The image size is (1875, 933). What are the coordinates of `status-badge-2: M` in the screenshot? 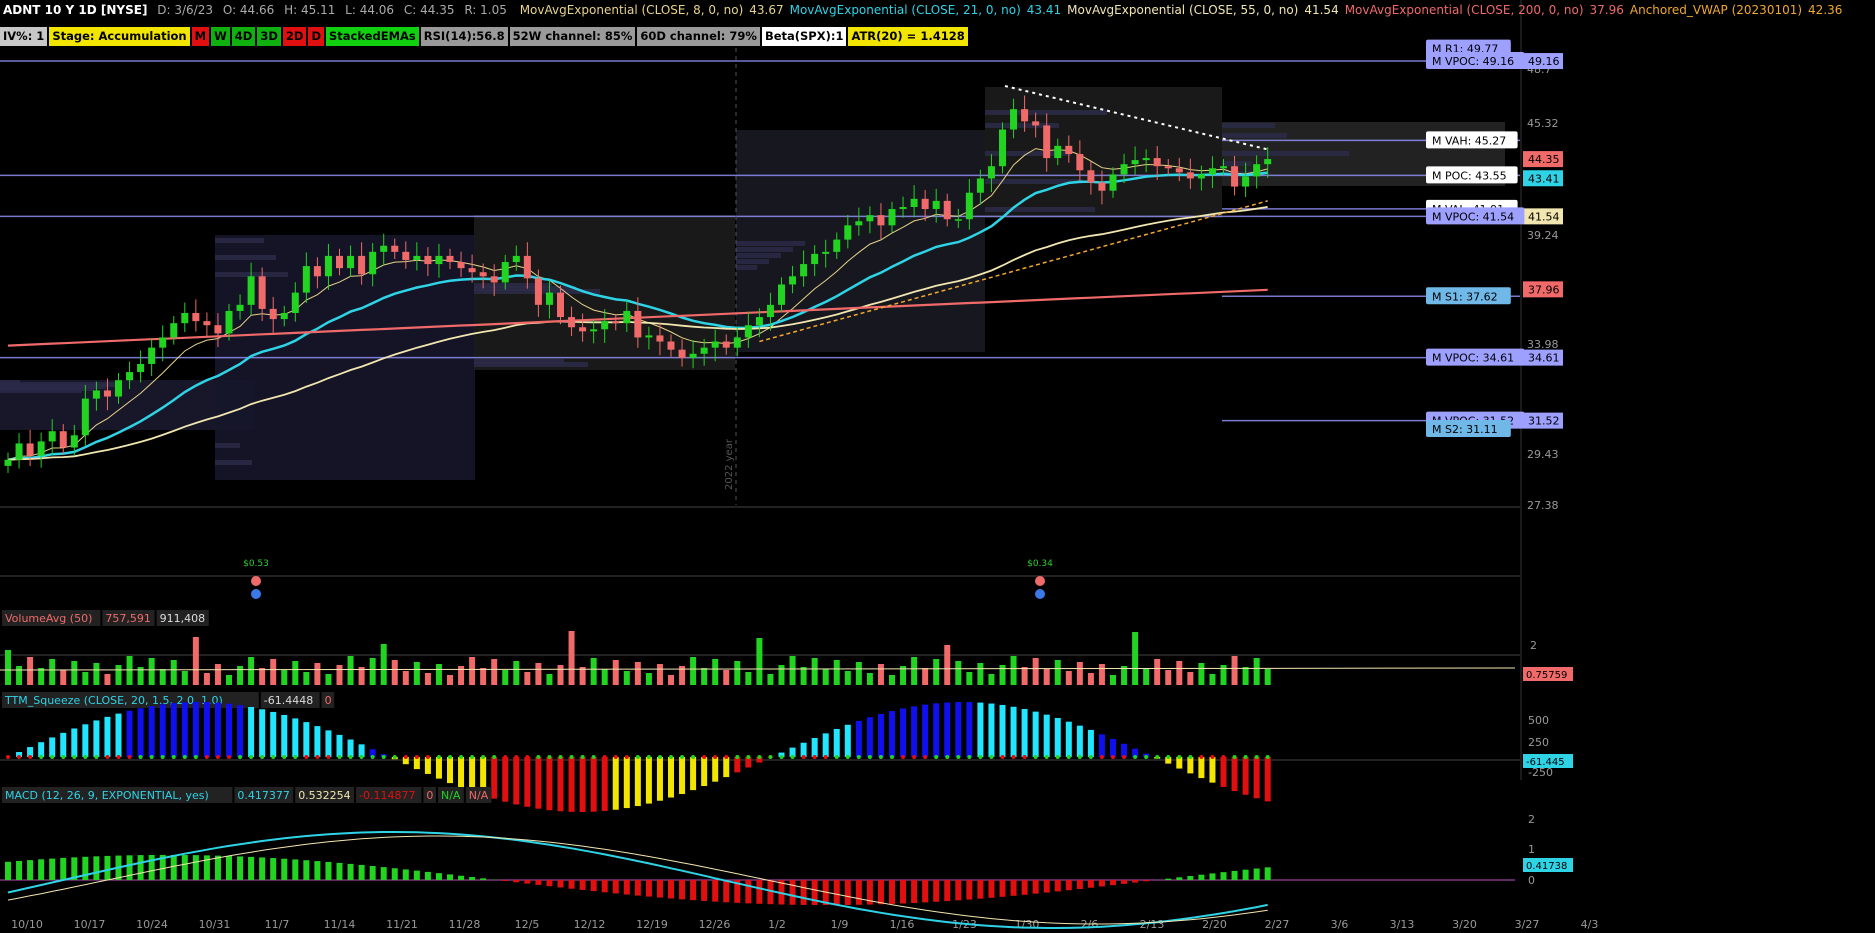 It's located at (200, 36).